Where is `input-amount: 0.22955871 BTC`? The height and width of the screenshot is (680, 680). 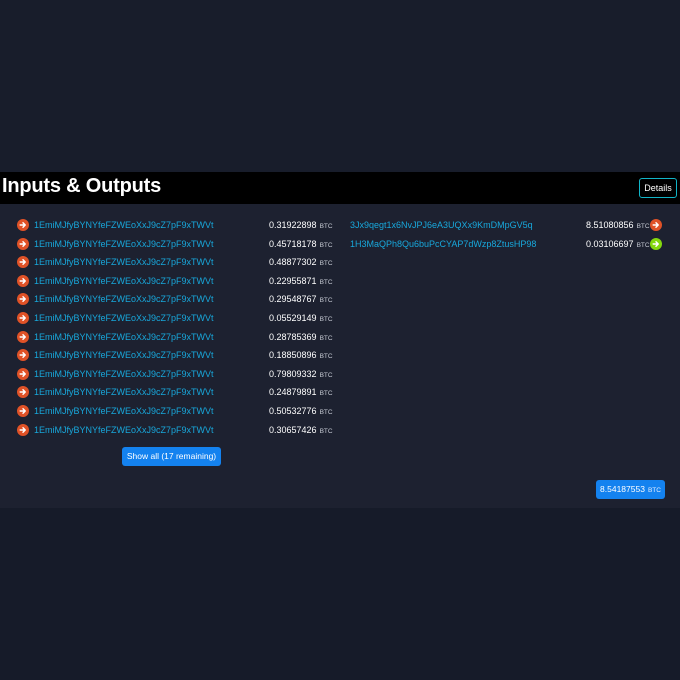 input-amount: 0.22955871 BTC is located at coordinates (301, 281).